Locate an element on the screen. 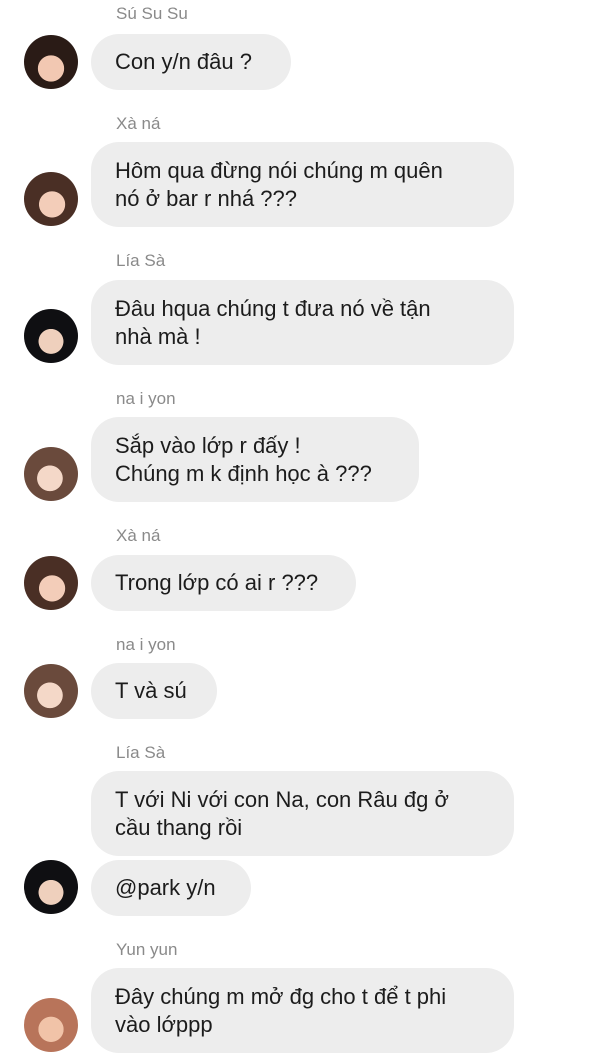  message-text: Trong lớp có ai r ??? is located at coordinates (217, 582).